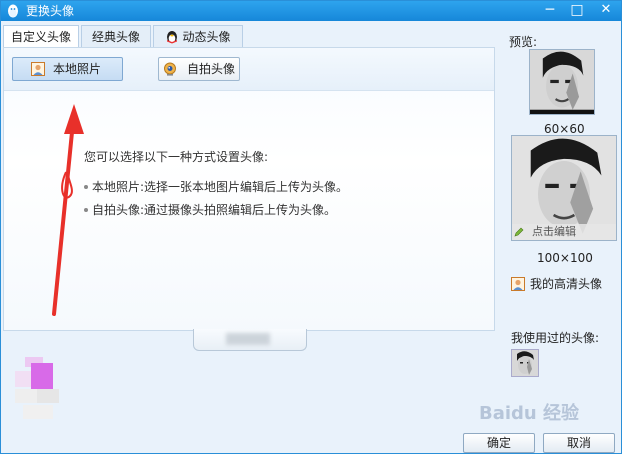 The width and height of the screenshot is (622, 454). Describe the element at coordinates (579, 443) in the screenshot. I see `cancel-button: 取消` at that location.